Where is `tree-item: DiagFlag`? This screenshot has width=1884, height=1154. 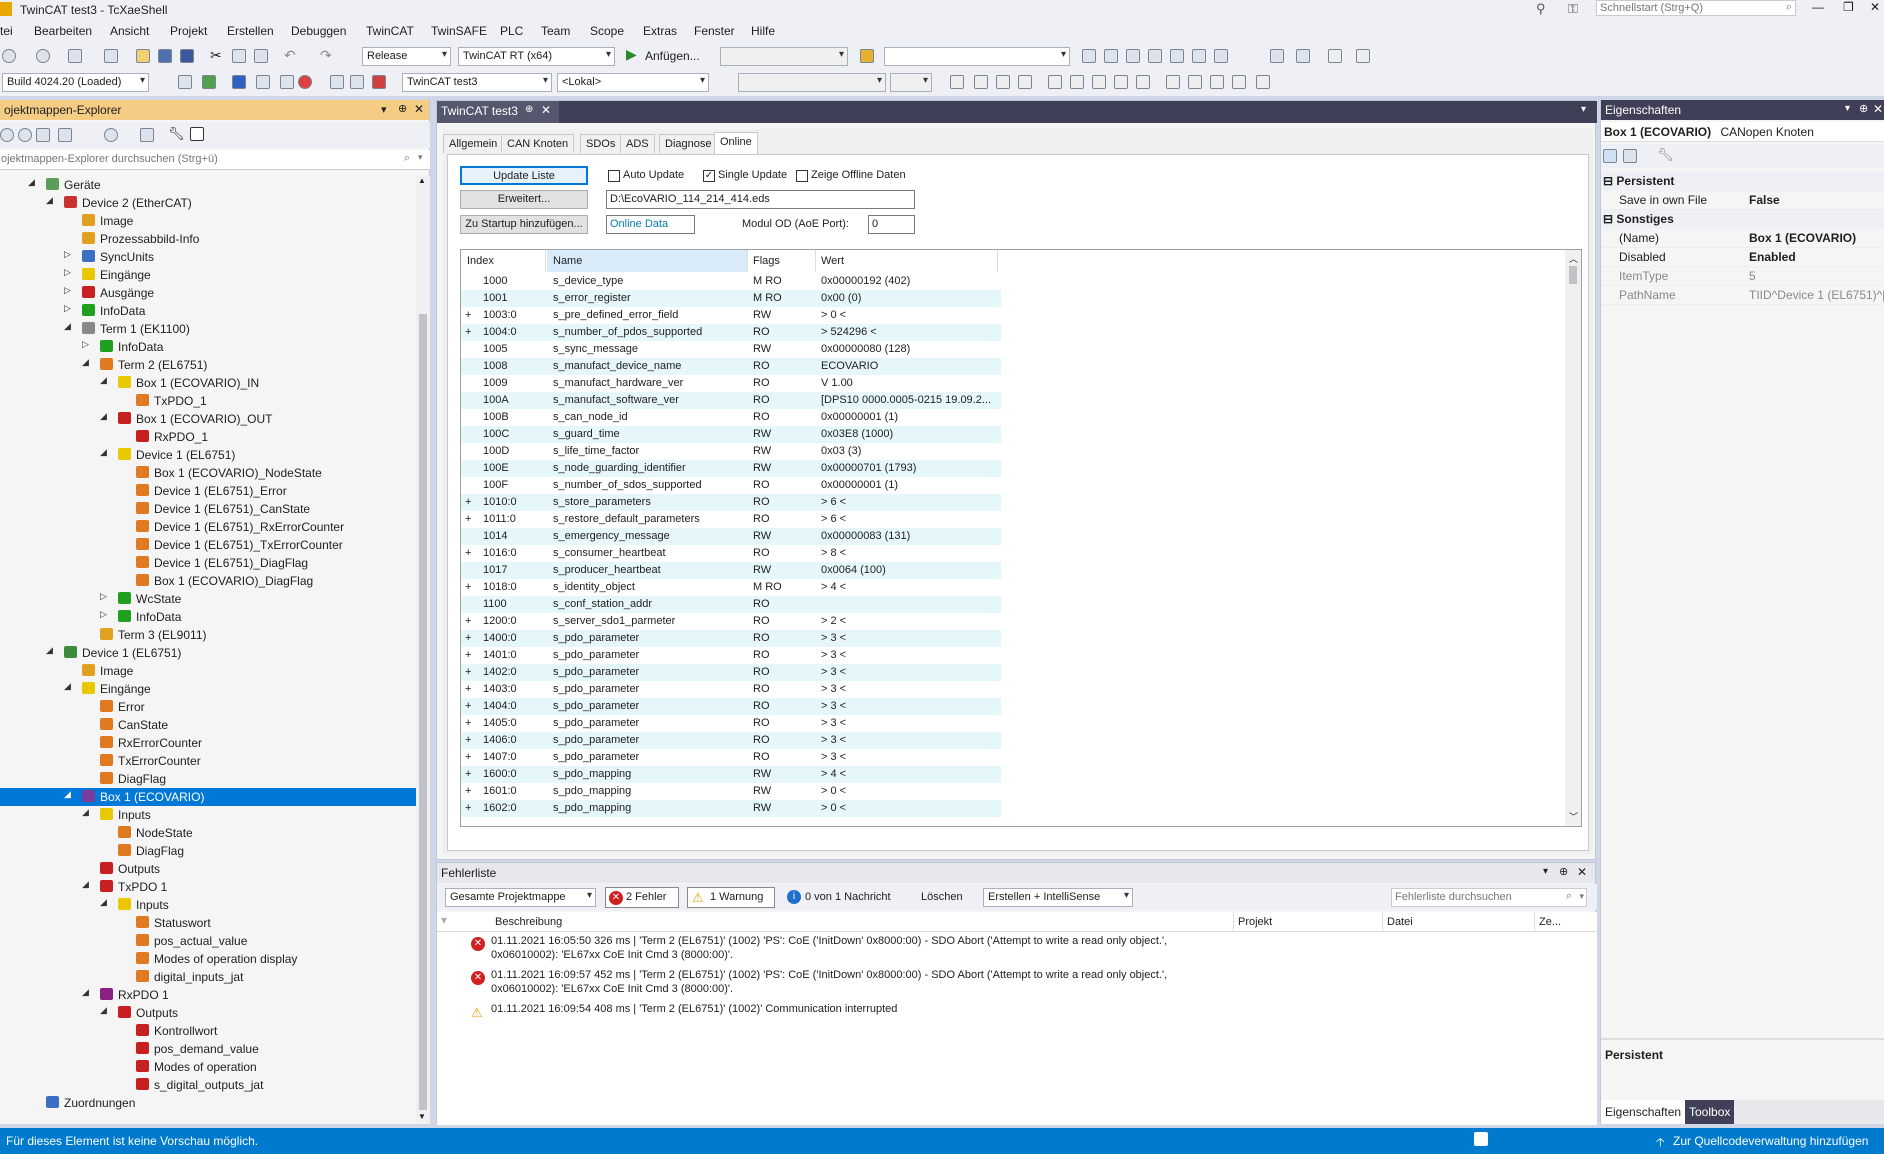 tree-item: DiagFlag is located at coordinates (208, 779).